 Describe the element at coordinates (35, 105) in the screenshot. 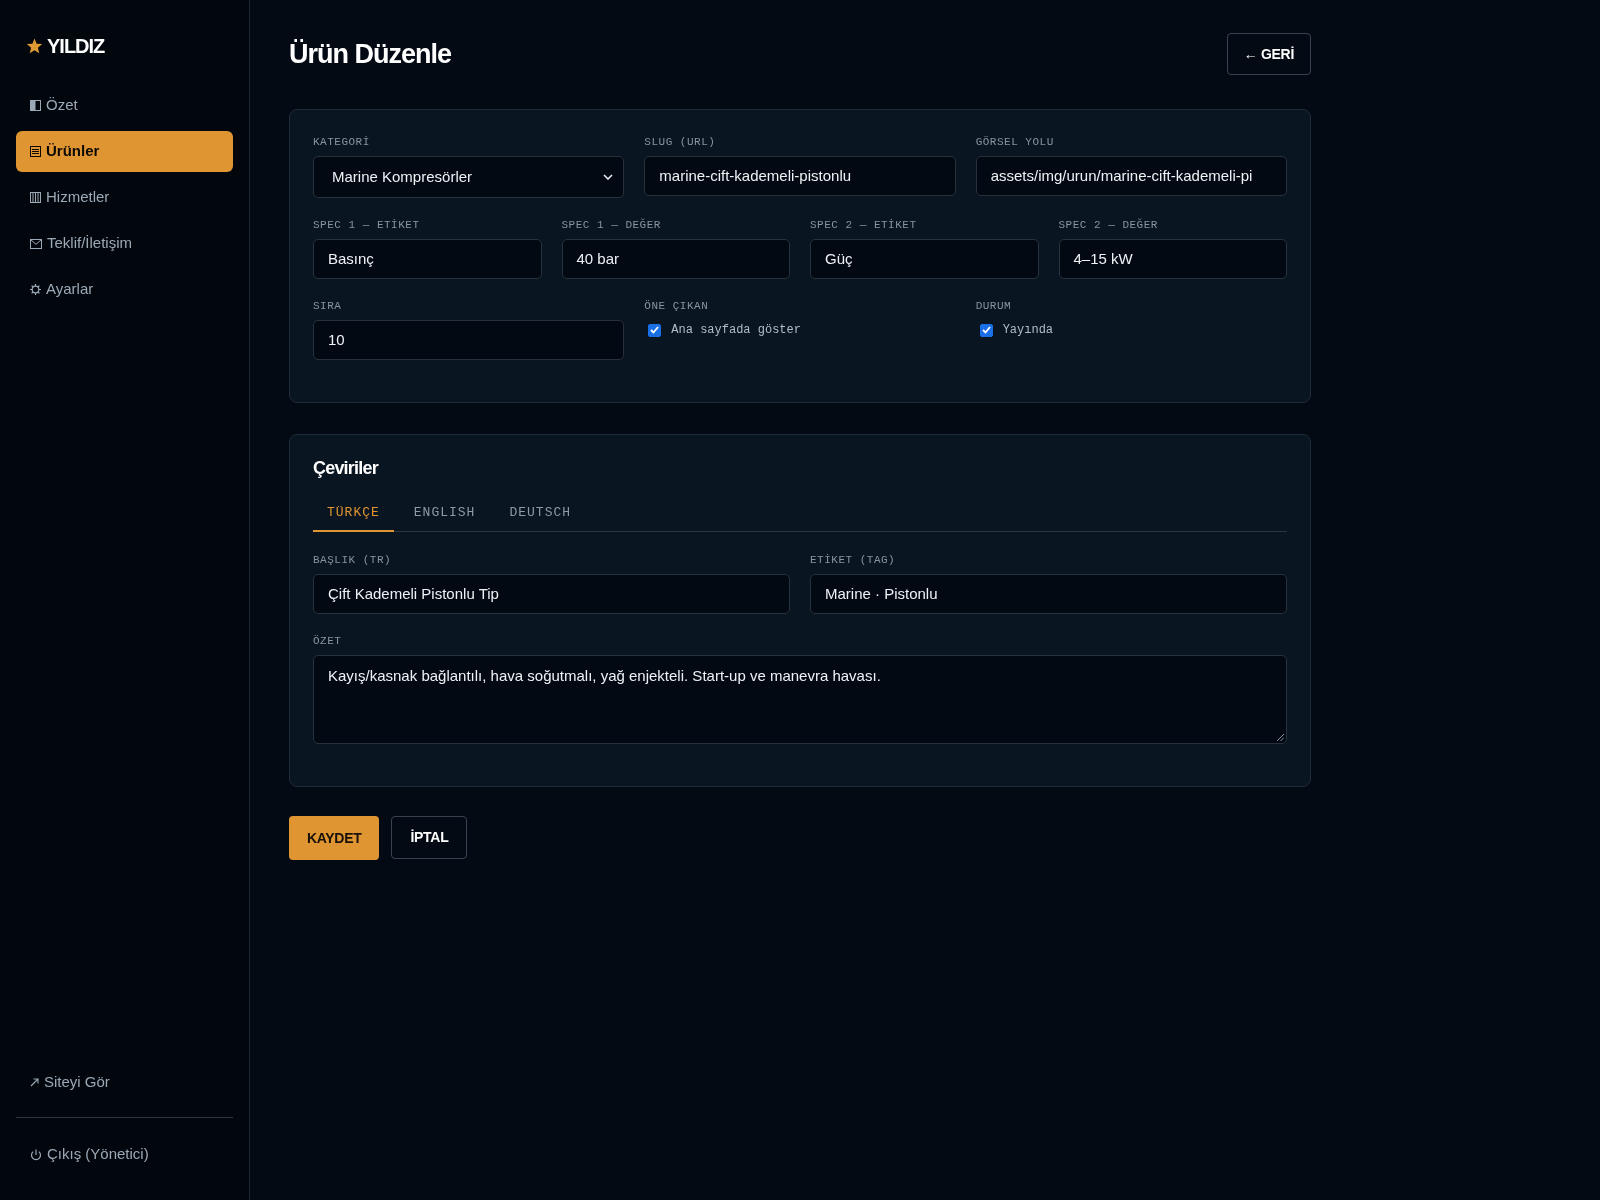

I see `half-square-icon` at that location.